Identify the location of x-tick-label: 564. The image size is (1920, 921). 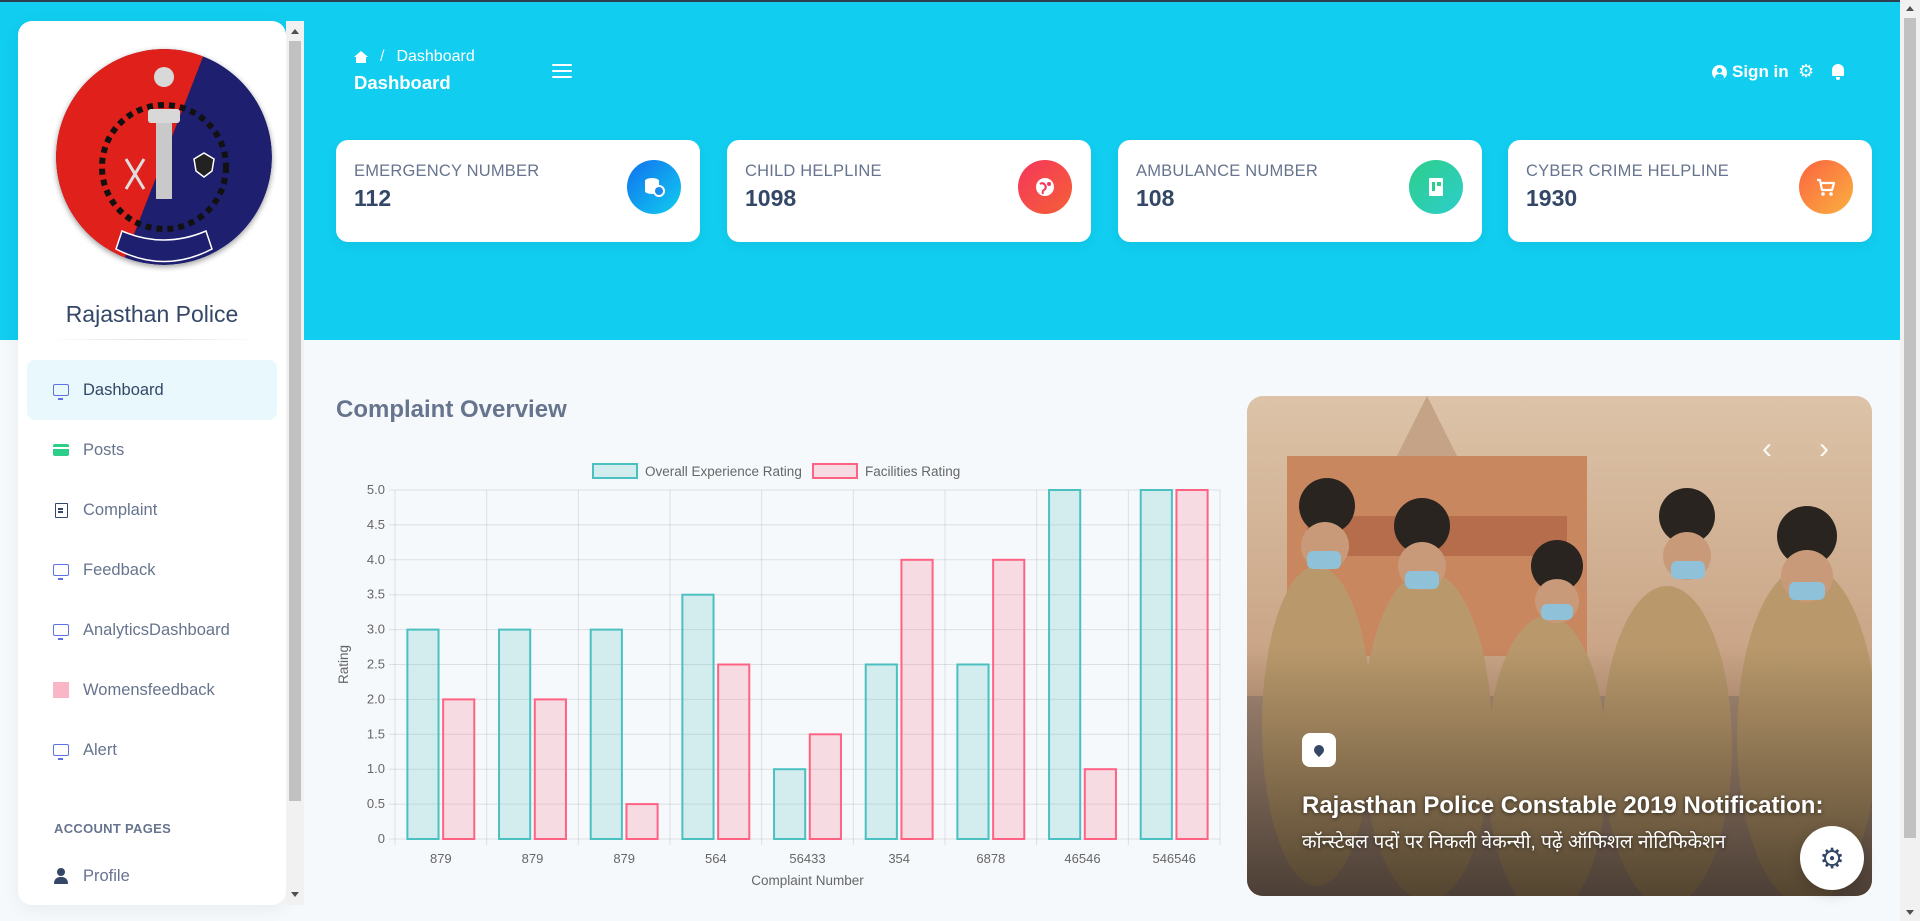
(716, 858).